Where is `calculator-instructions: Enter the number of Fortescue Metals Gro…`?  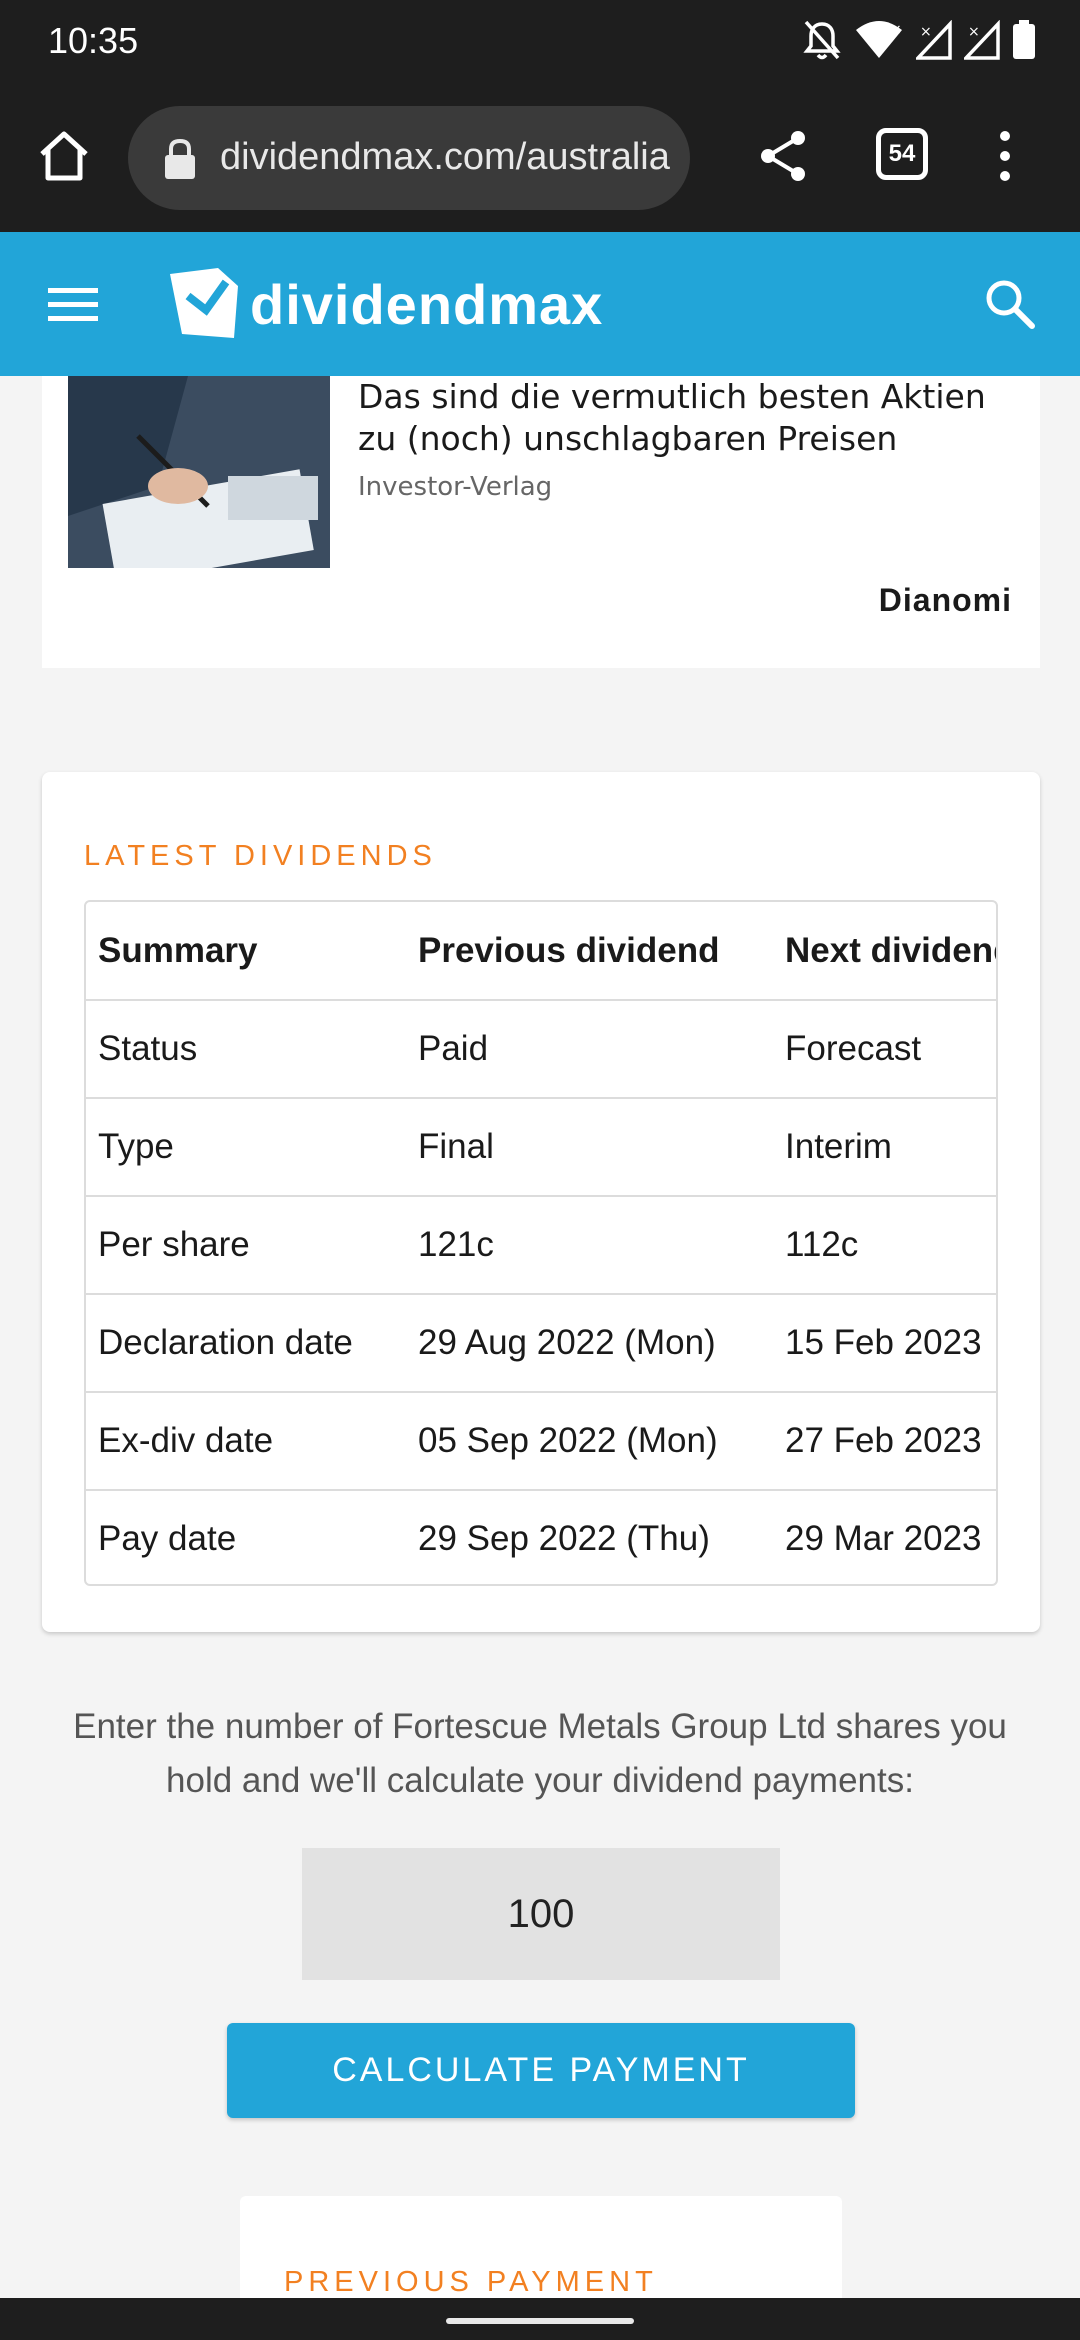 calculator-instructions: Enter the number of Fortescue Metals Gro… is located at coordinates (540, 1753).